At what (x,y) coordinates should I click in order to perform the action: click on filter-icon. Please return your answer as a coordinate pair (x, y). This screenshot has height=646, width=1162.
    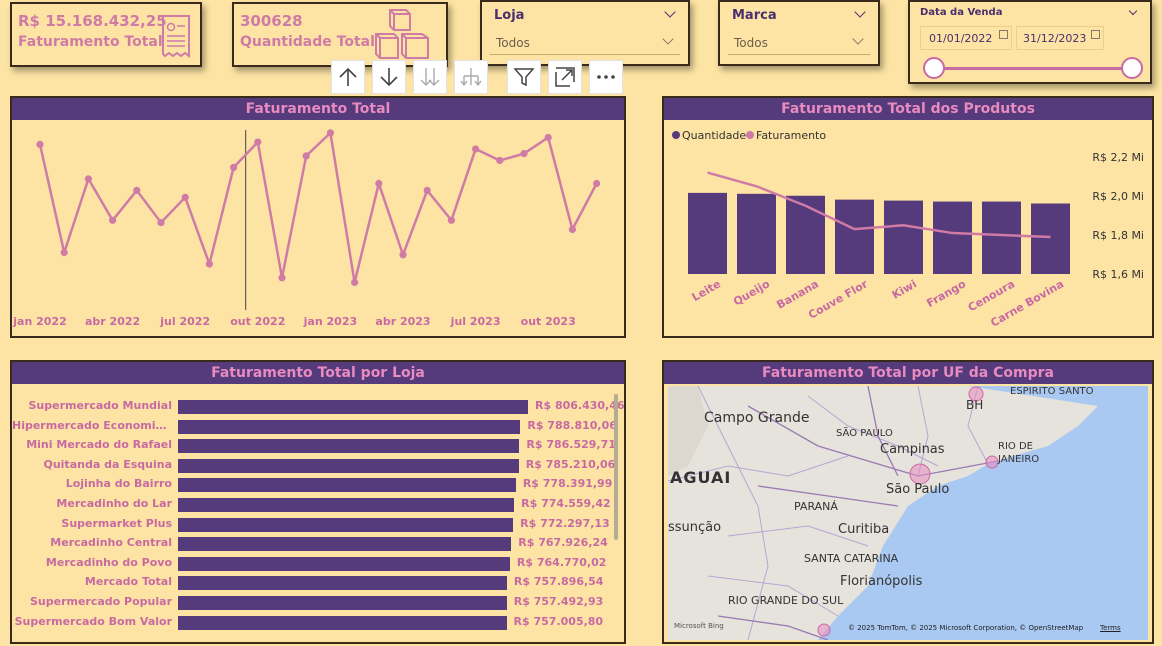
    Looking at the image, I should click on (524, 77).